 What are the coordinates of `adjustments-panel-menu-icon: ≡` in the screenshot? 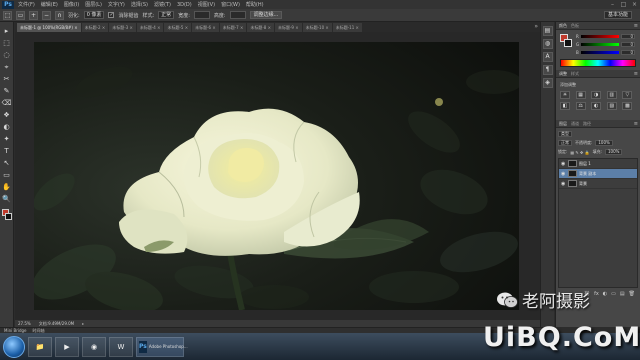 It's located at (636, 74).